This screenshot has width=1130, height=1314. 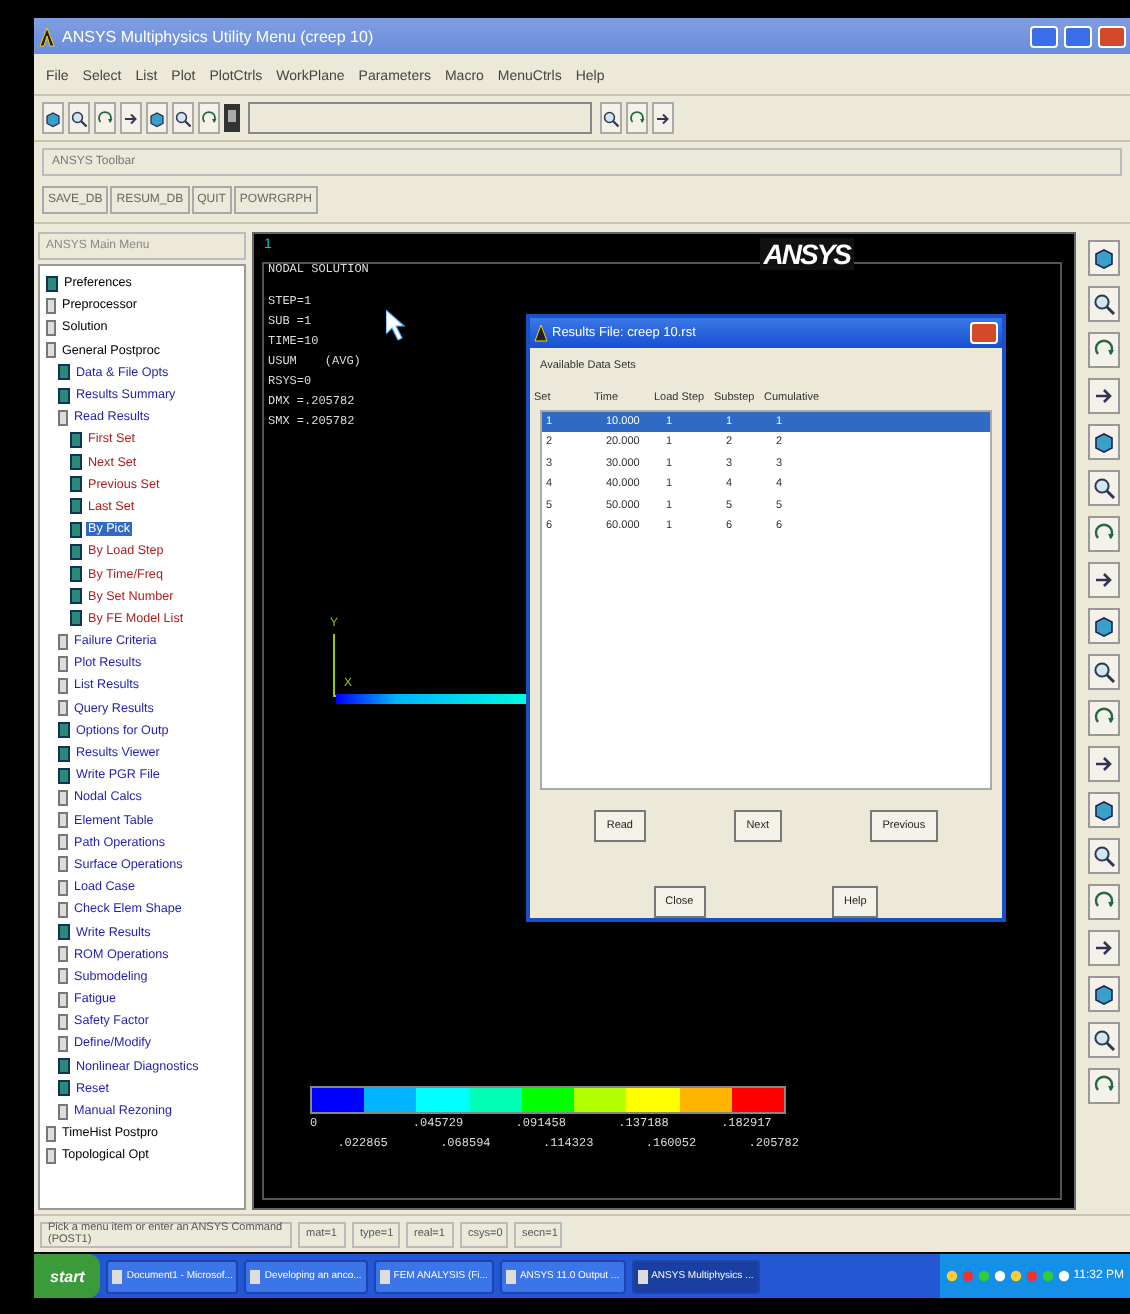 I want to click on start-button: start, so click(x=67, y=1276).